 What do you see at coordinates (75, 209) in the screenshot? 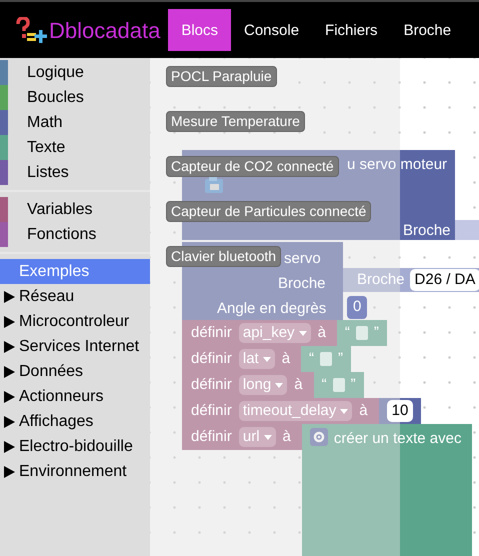
I see `toolbox-category: Variables` at bounding box center [75, 209].